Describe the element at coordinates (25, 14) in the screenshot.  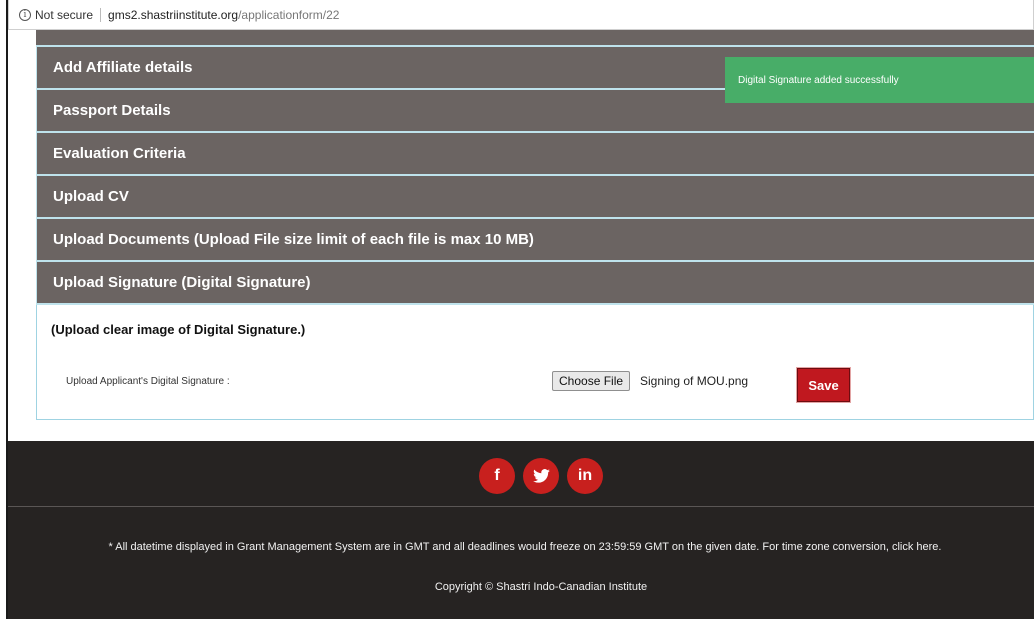
I see `info-icon: i` at that location.